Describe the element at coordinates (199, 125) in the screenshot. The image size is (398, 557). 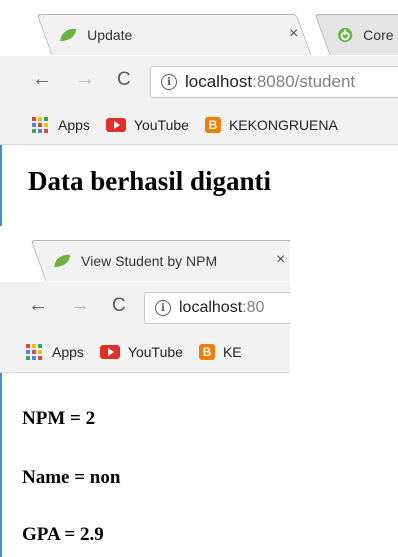
I see `bookmarks-bar: Apps YouTube B KEKONGRUENA` at that location.